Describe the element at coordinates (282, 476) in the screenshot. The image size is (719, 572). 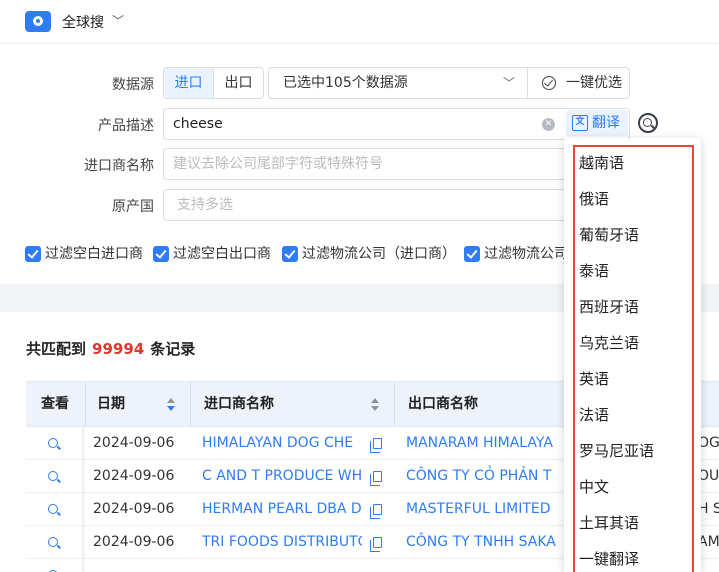
I see `importer-link: C AND T PRODUCE WH` at that location.